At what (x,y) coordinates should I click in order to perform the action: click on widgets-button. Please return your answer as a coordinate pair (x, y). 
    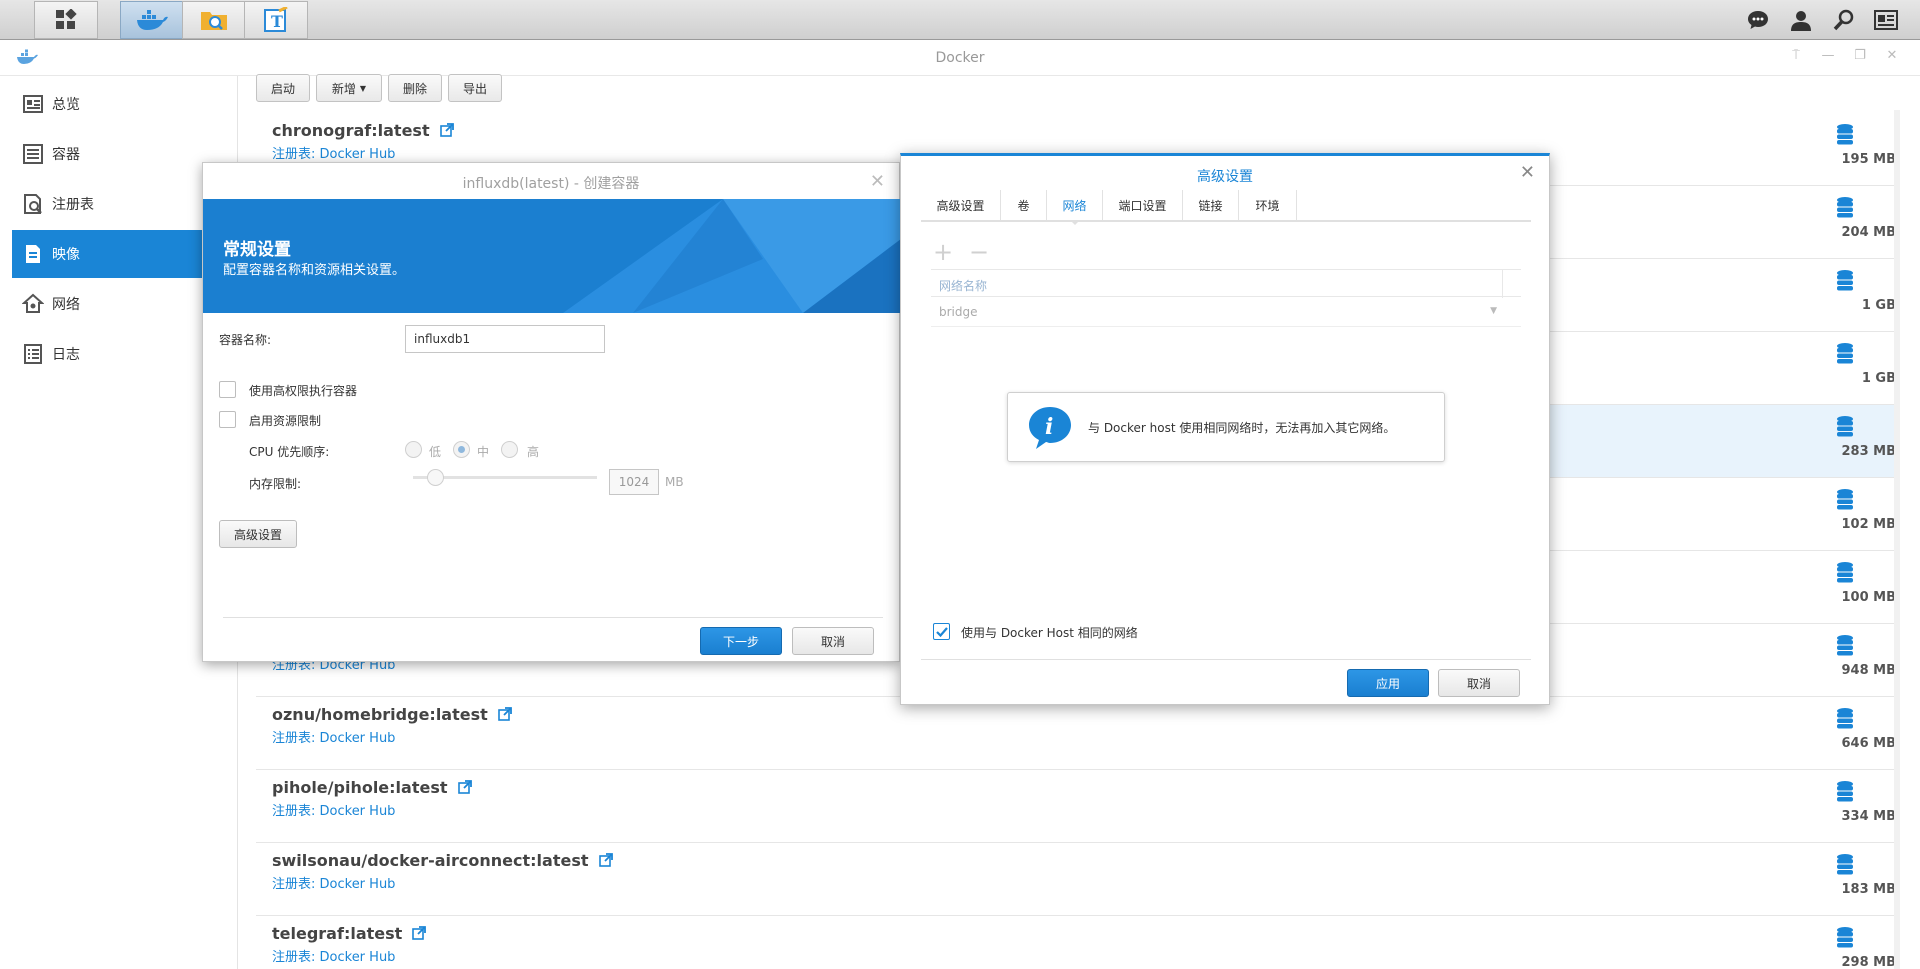
    Looking at the image, I should click on (1886, 20).